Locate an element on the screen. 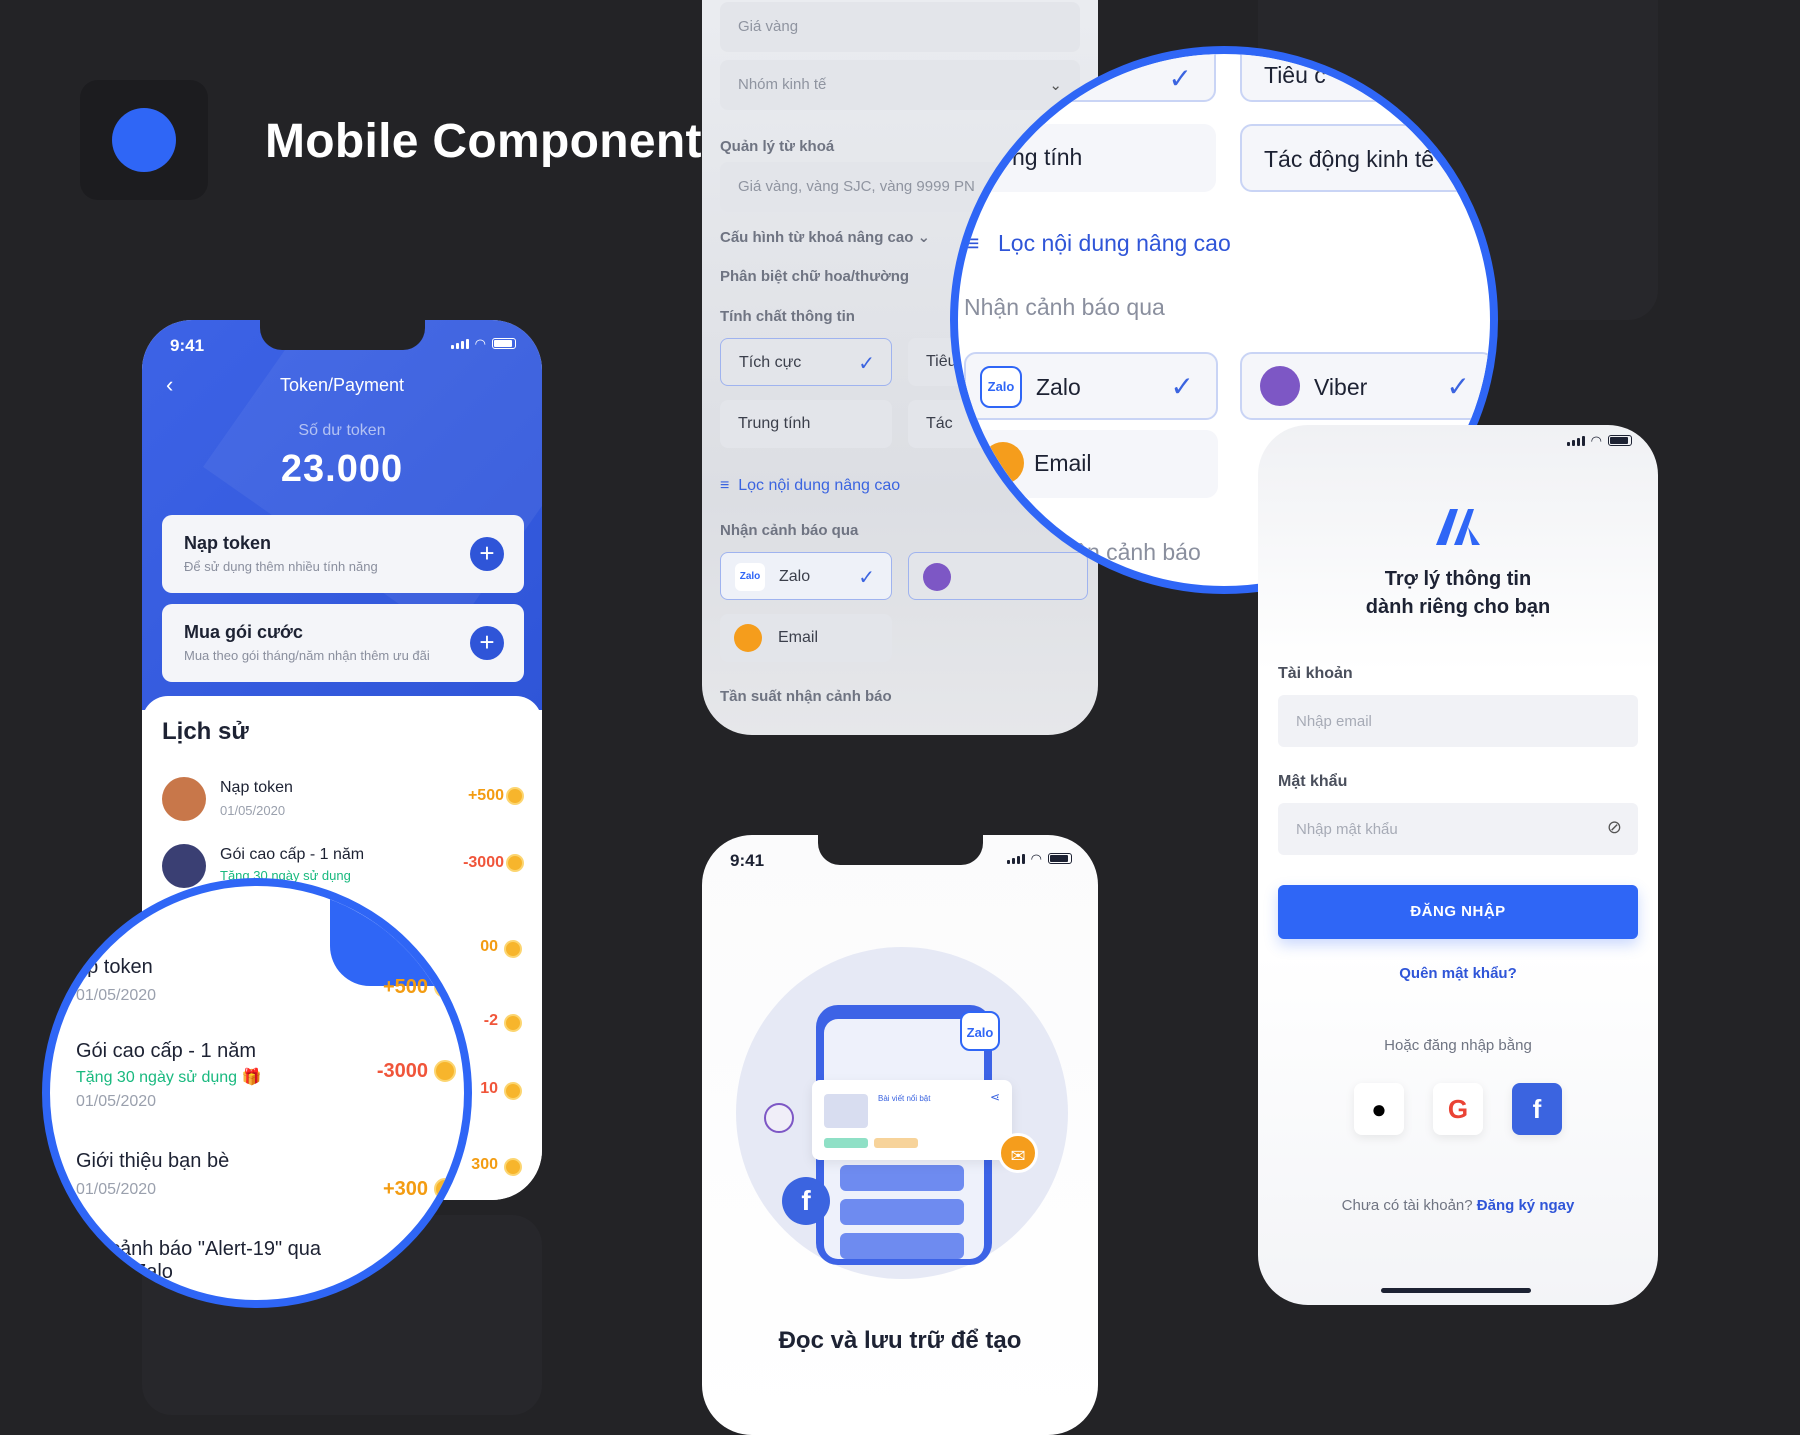  card-text: Bài viết nổi bật is located at coordinates (904, 1098).